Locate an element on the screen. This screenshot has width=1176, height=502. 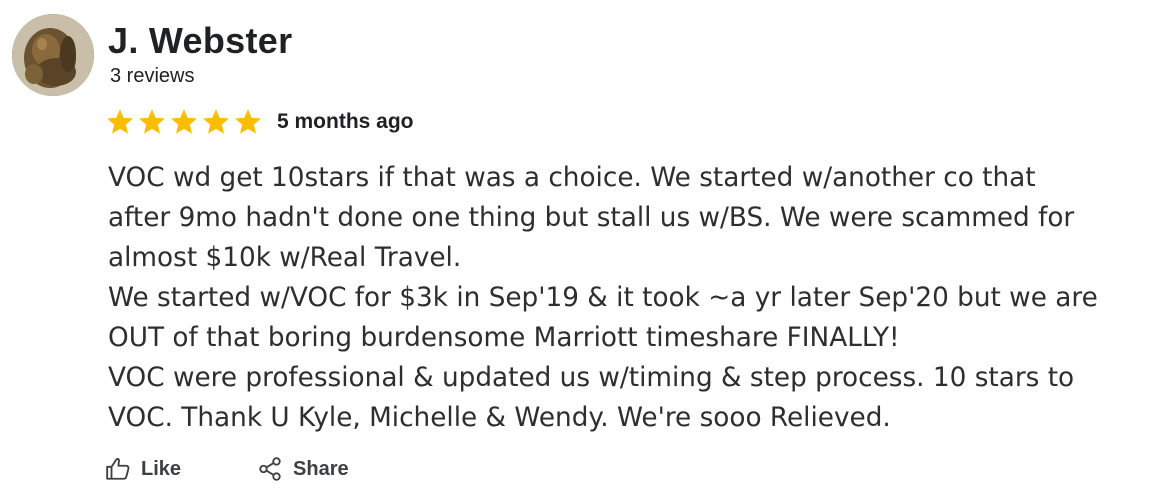
reviews-count: 3 reviews is located at coordinates (152, 76).